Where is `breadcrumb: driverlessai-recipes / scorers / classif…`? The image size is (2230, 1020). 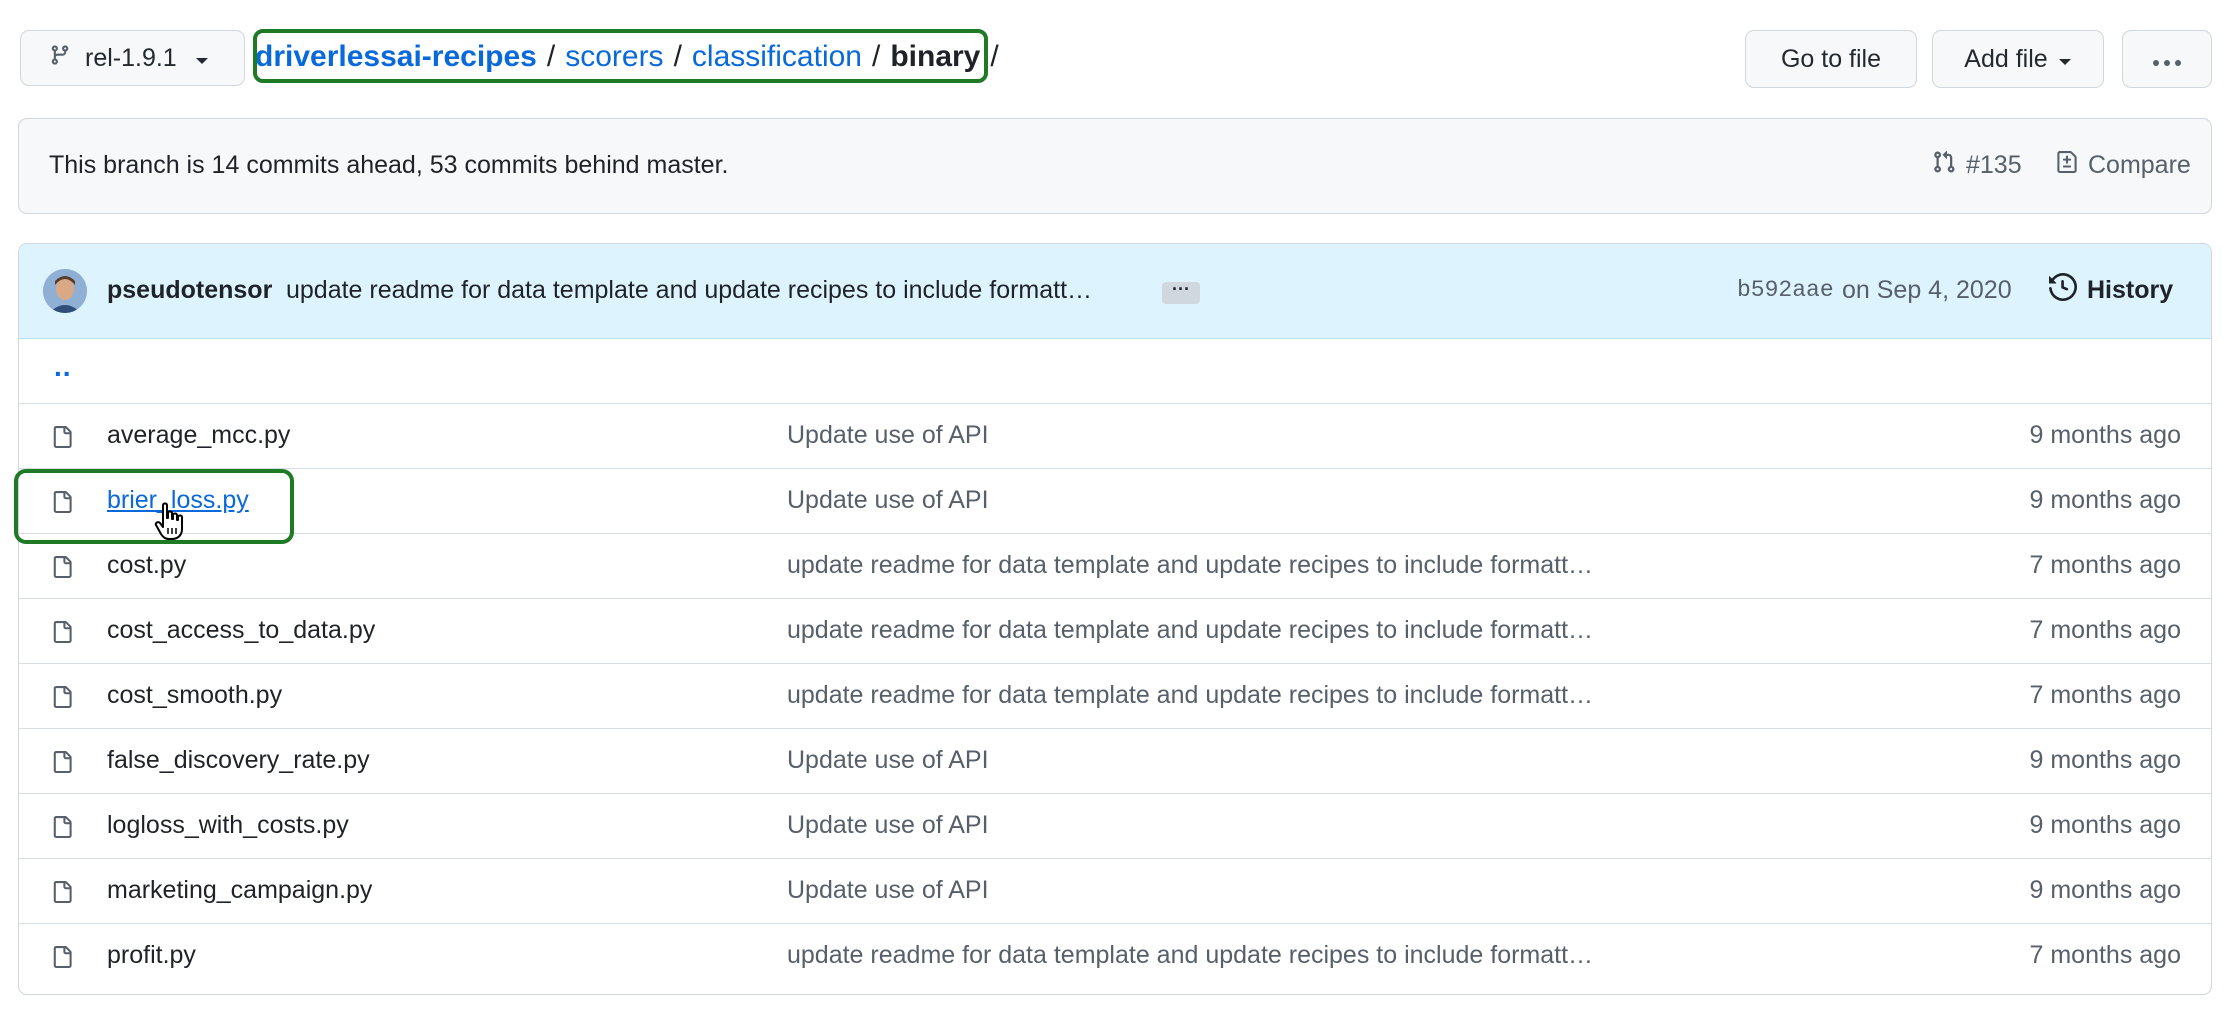
breadcrumb: driverlessai-recipes / scorers / classif… is located at coordinates (632, 57).